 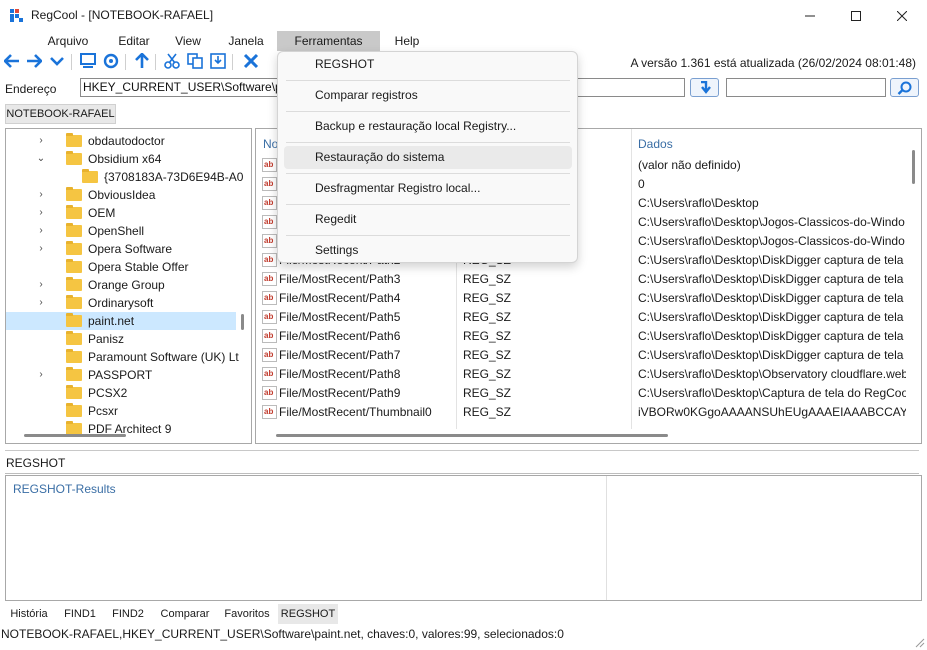 What do you see at coordinates (920, 643) in the screenshot?
I see `resize-grip-icon` at bounding box center [920, 643].